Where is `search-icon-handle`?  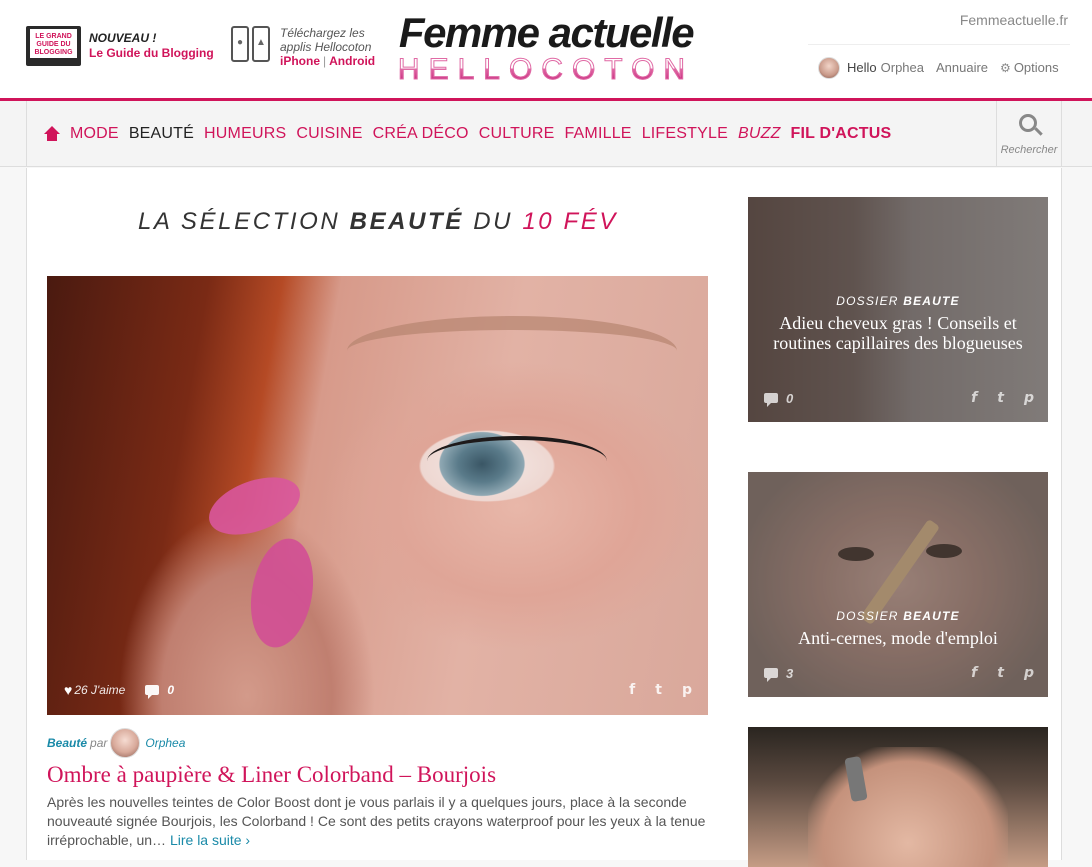
search-icon-handle is located at coordinates (1038, 131).